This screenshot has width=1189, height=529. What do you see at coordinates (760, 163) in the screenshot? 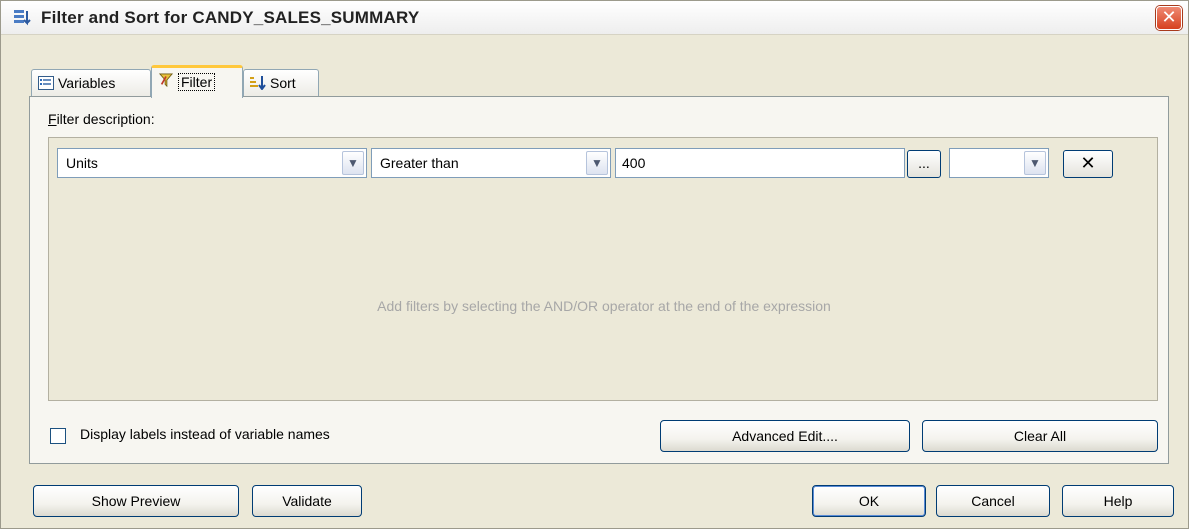
I see `filter-value-input: 400` at bounding box center [760, 163].